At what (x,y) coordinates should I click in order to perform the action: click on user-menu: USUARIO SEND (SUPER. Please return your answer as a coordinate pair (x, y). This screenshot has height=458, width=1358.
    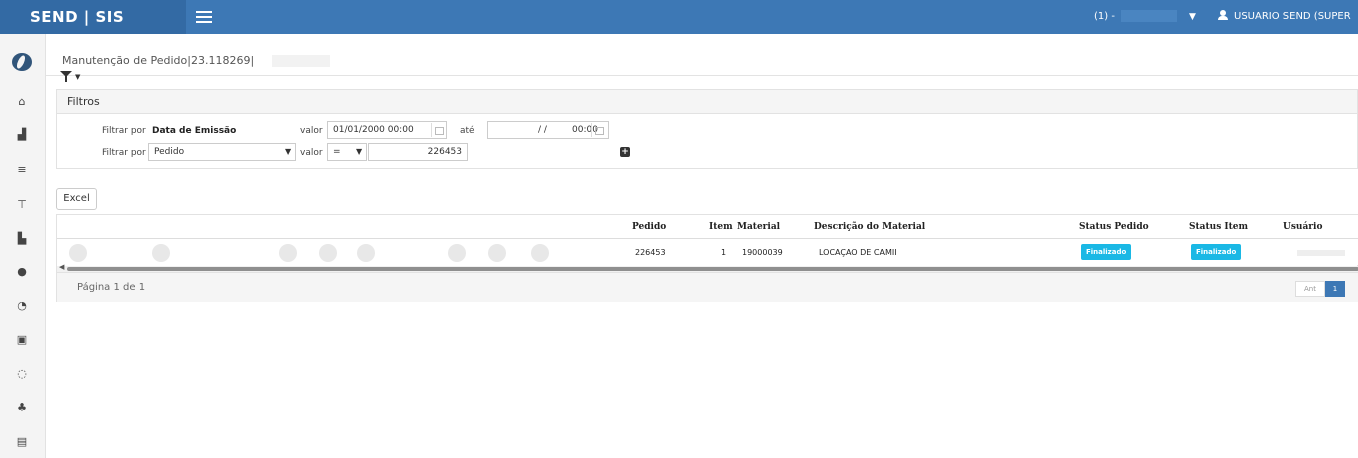
    Looking at the image, I should click on (1284, 17).